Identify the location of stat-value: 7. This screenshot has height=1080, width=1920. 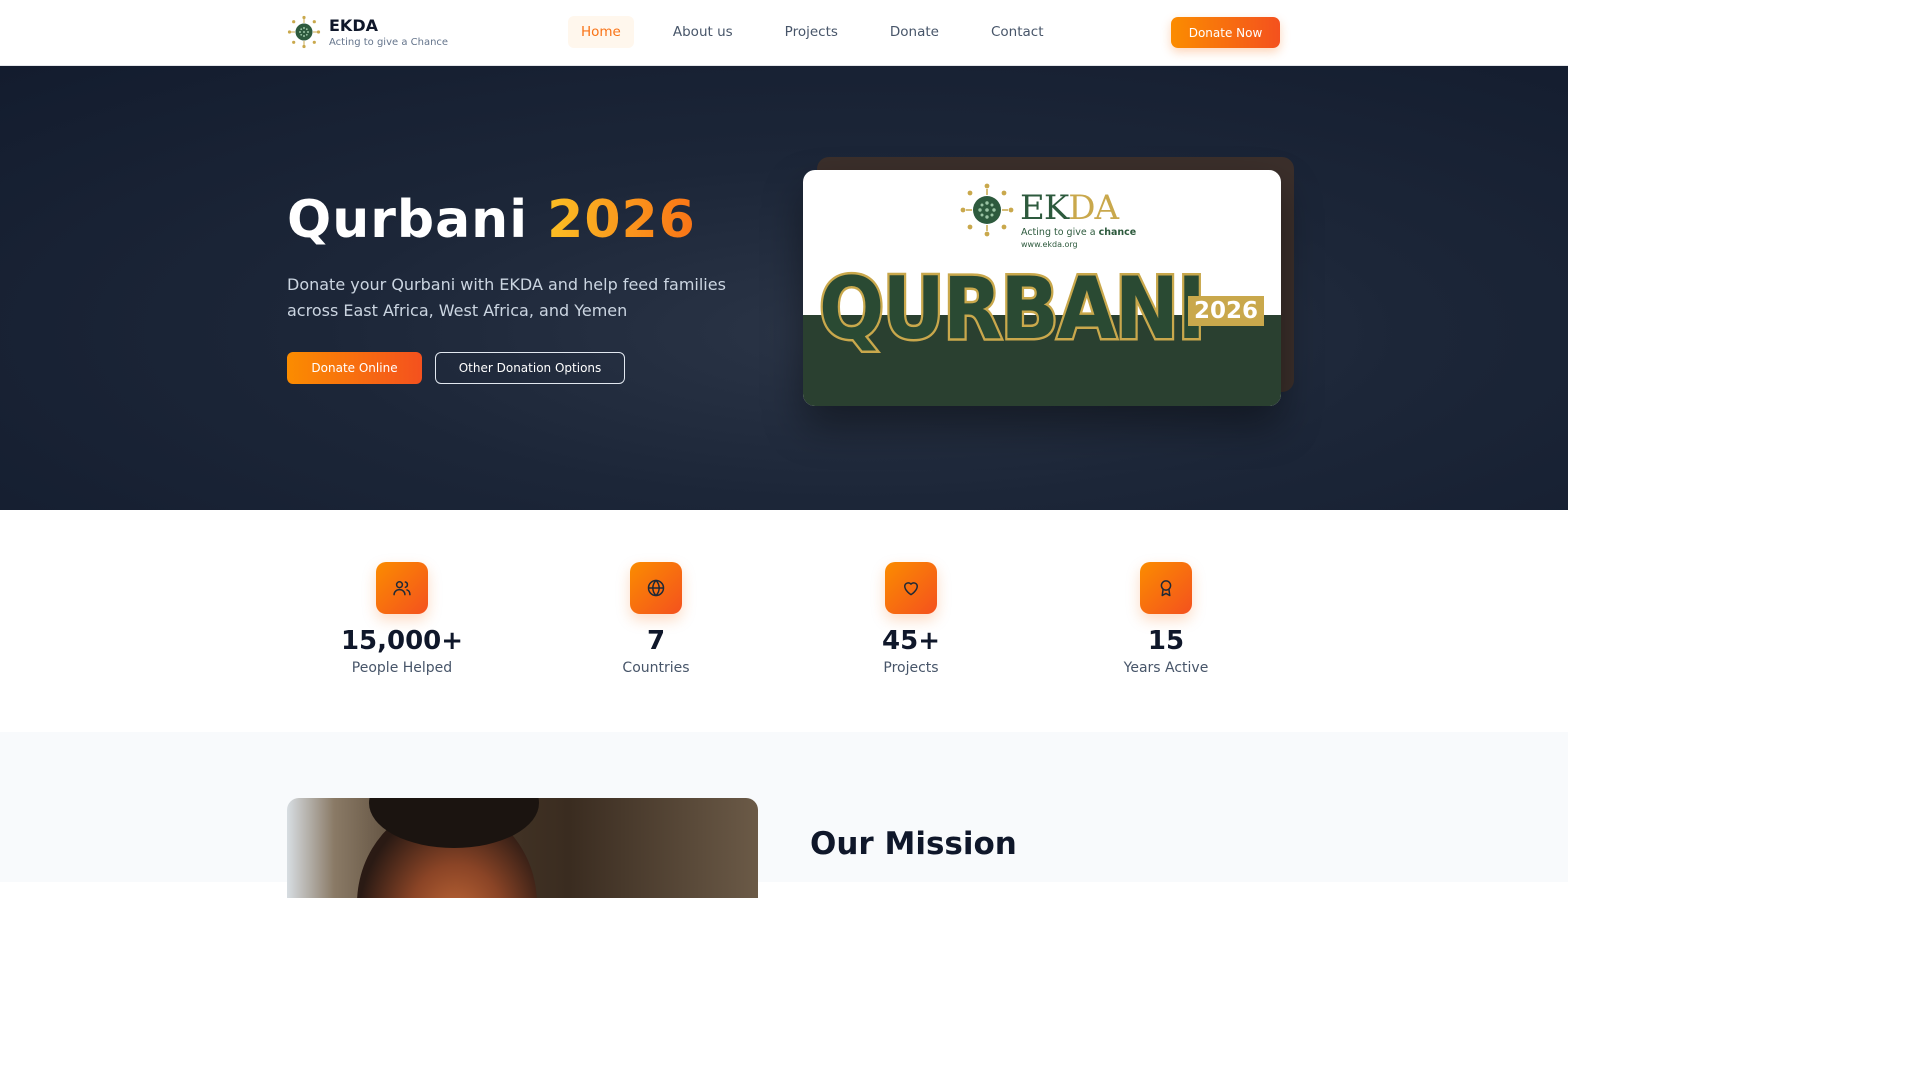
(656, 641).